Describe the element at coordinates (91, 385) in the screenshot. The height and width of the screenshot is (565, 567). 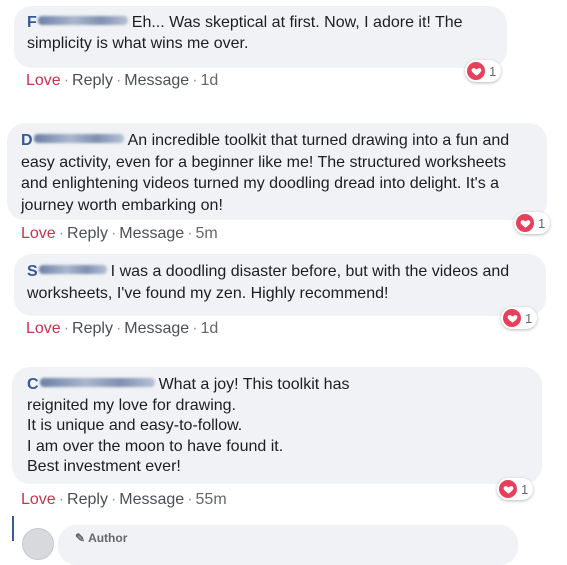
I see `commenter-name: C` at that location.